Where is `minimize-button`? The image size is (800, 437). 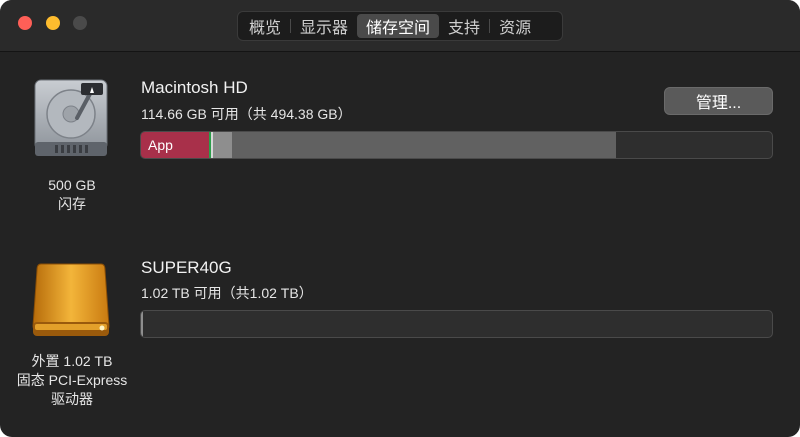
minimize-button is located at coordinates (53, 23).